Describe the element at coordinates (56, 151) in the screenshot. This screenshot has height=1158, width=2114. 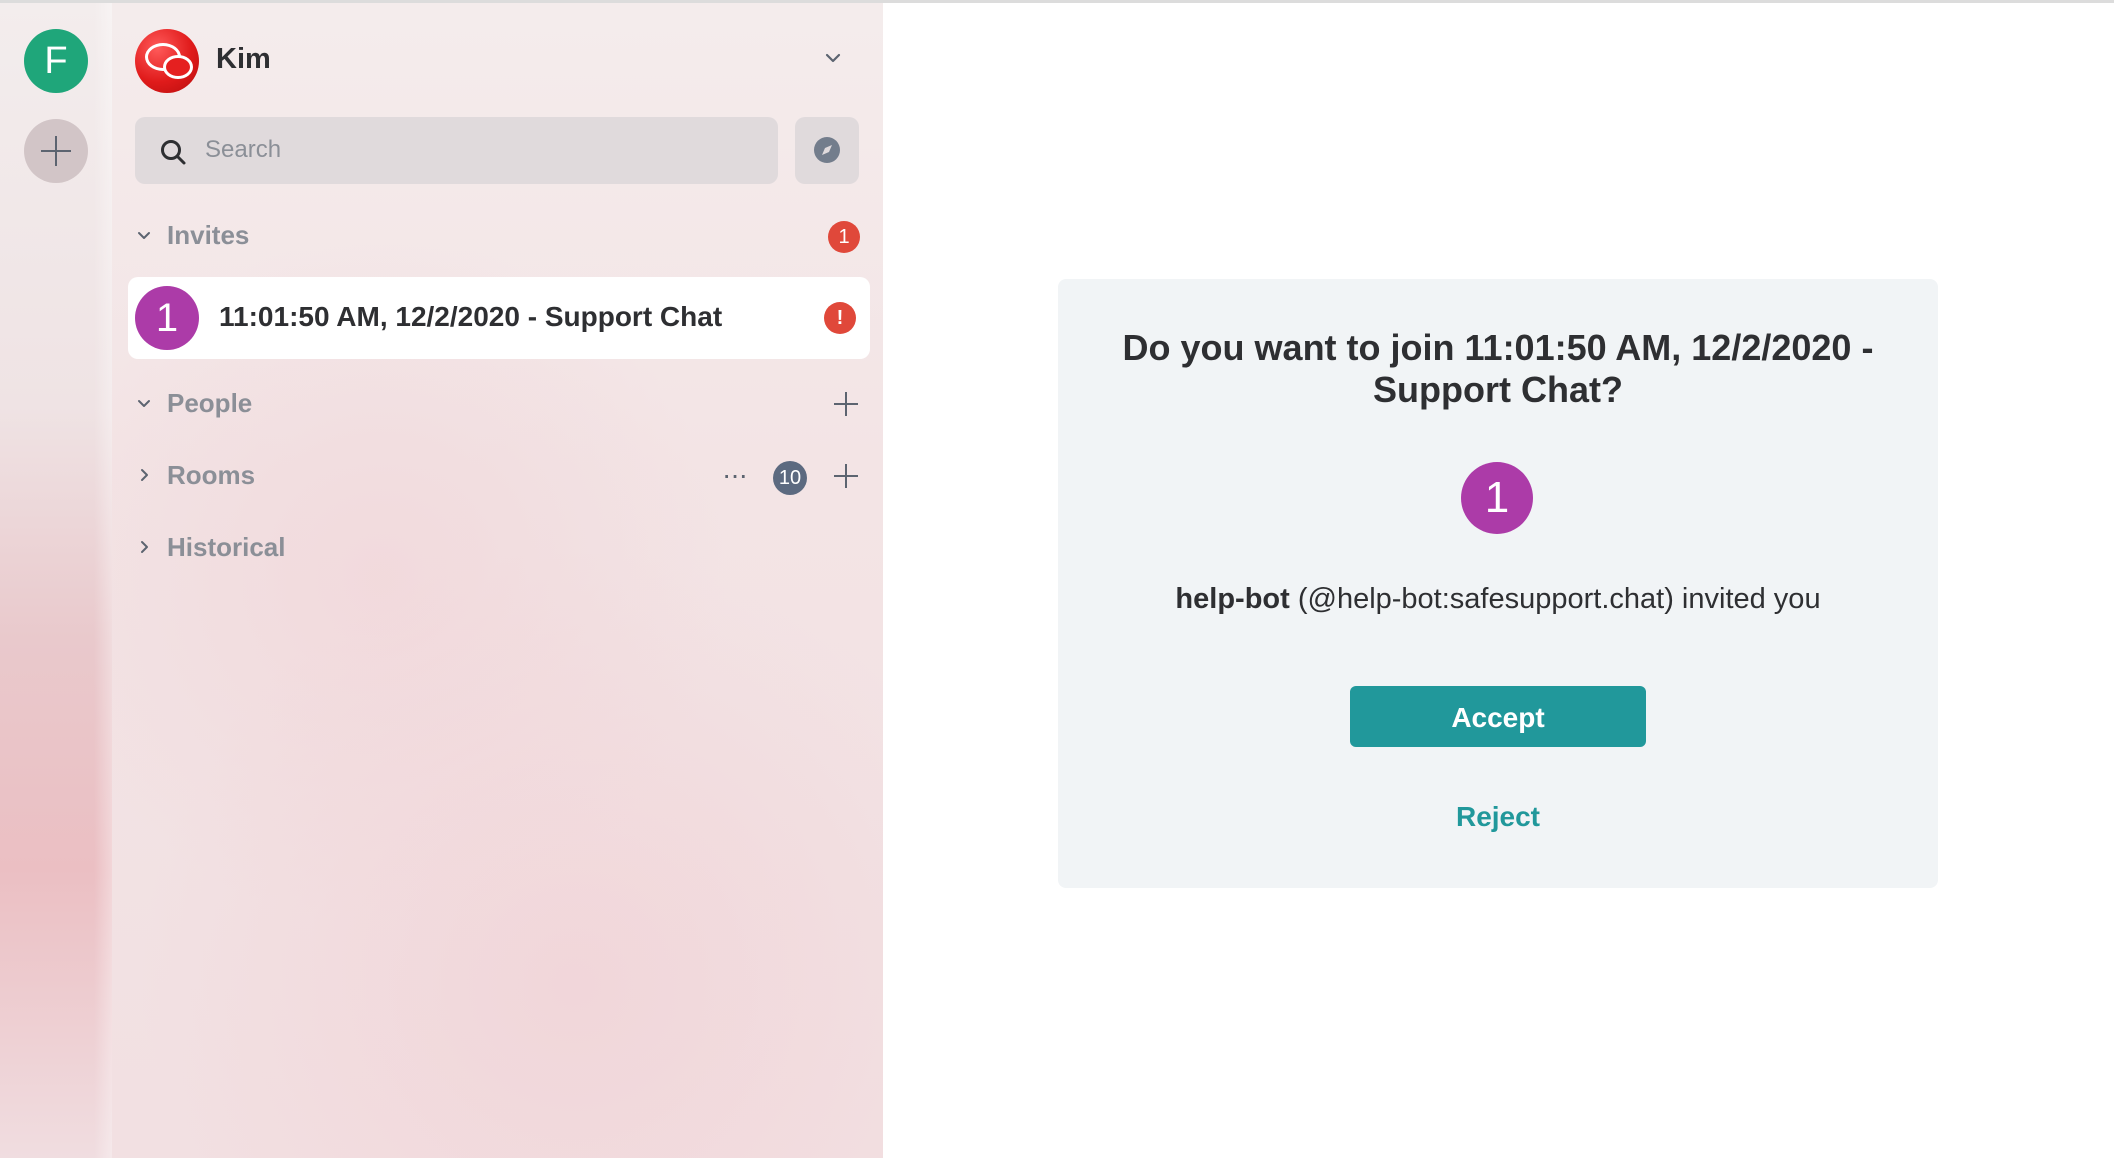
I see `create-space-button` at that location.